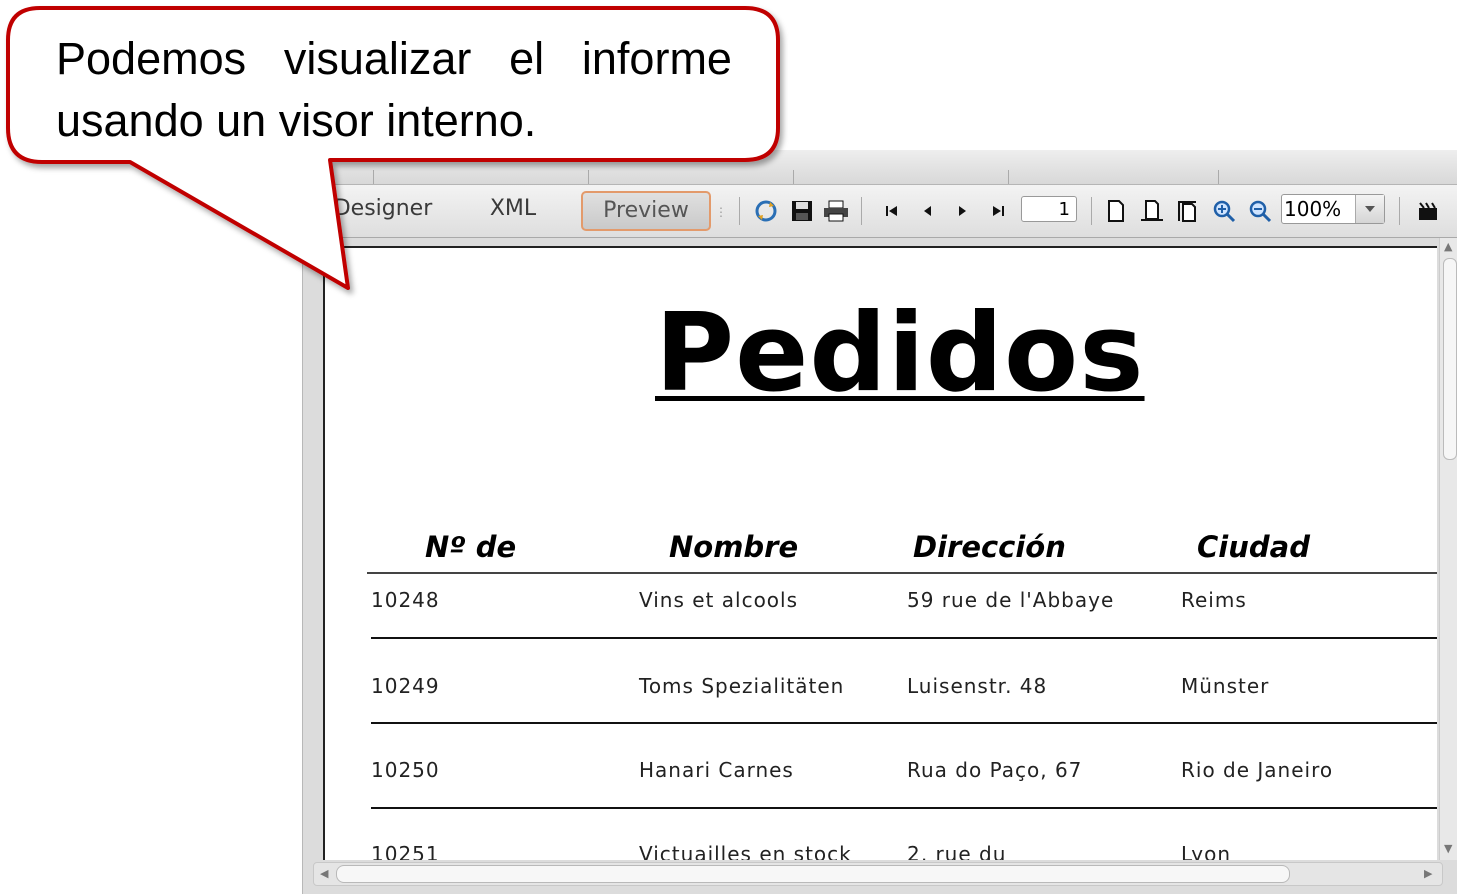  What do you see at coordinates (734, 547) in the screenshot?
I see `header-name: Nombre` at bounding box center [734, 547].